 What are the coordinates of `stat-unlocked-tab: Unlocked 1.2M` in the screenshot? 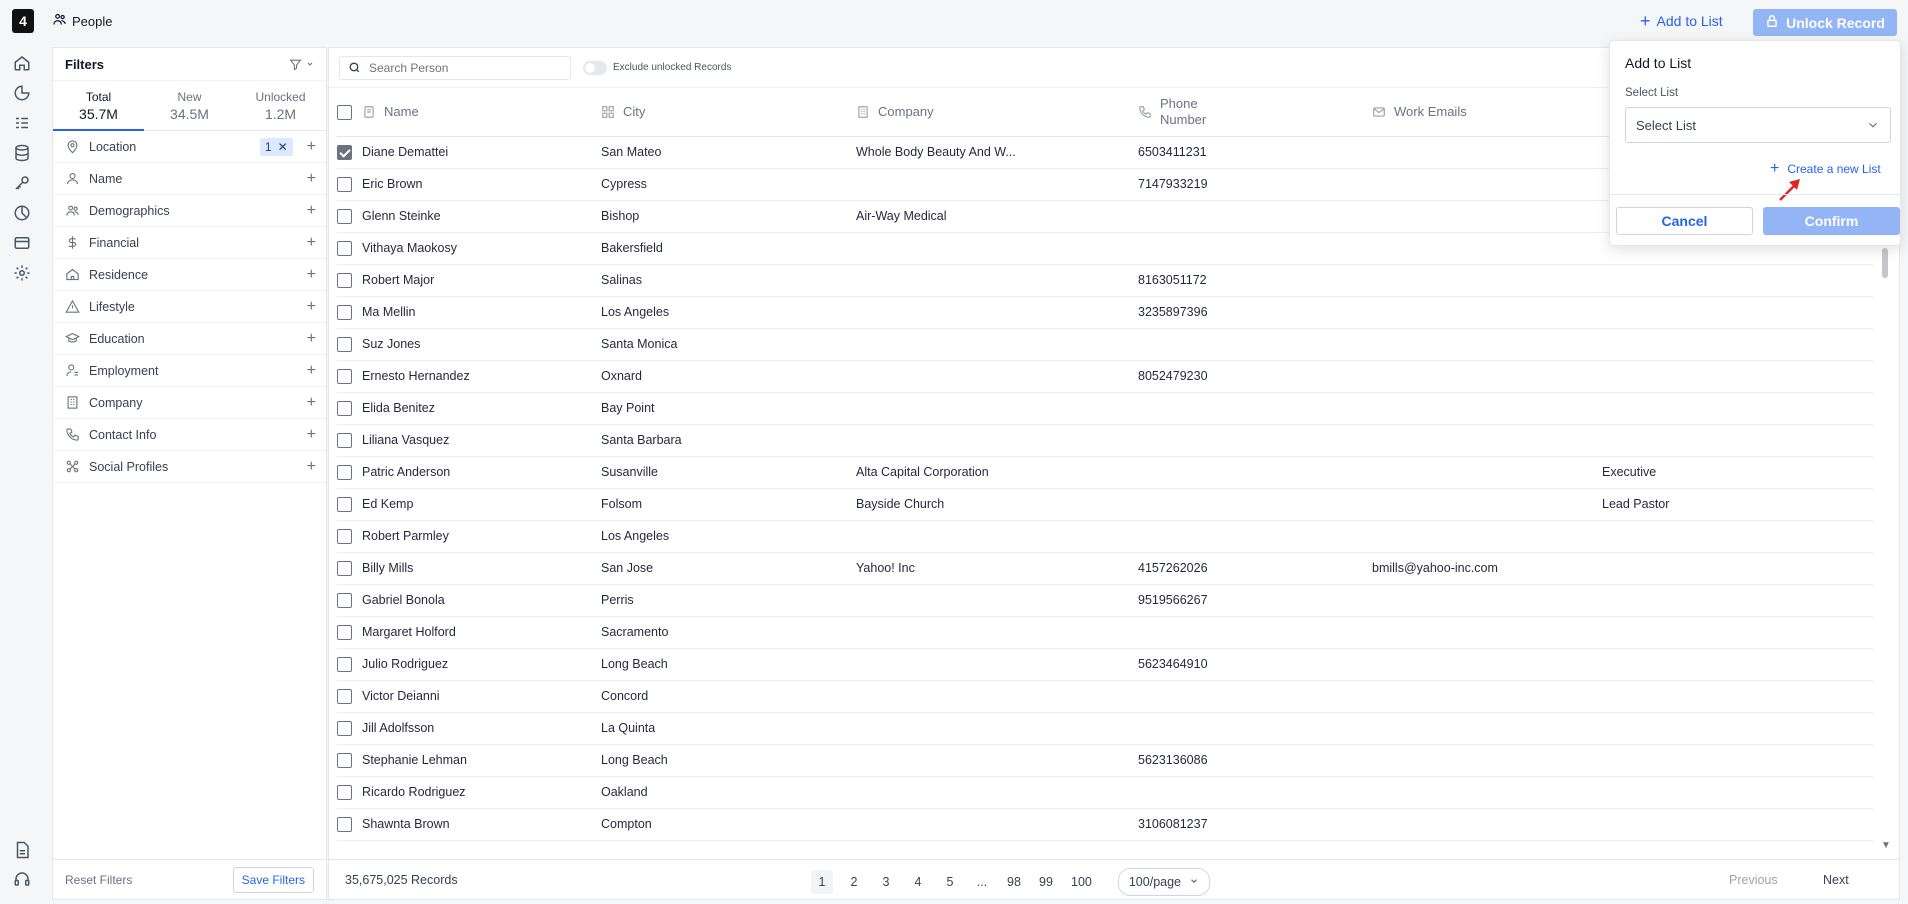 It's located at (280, 105).